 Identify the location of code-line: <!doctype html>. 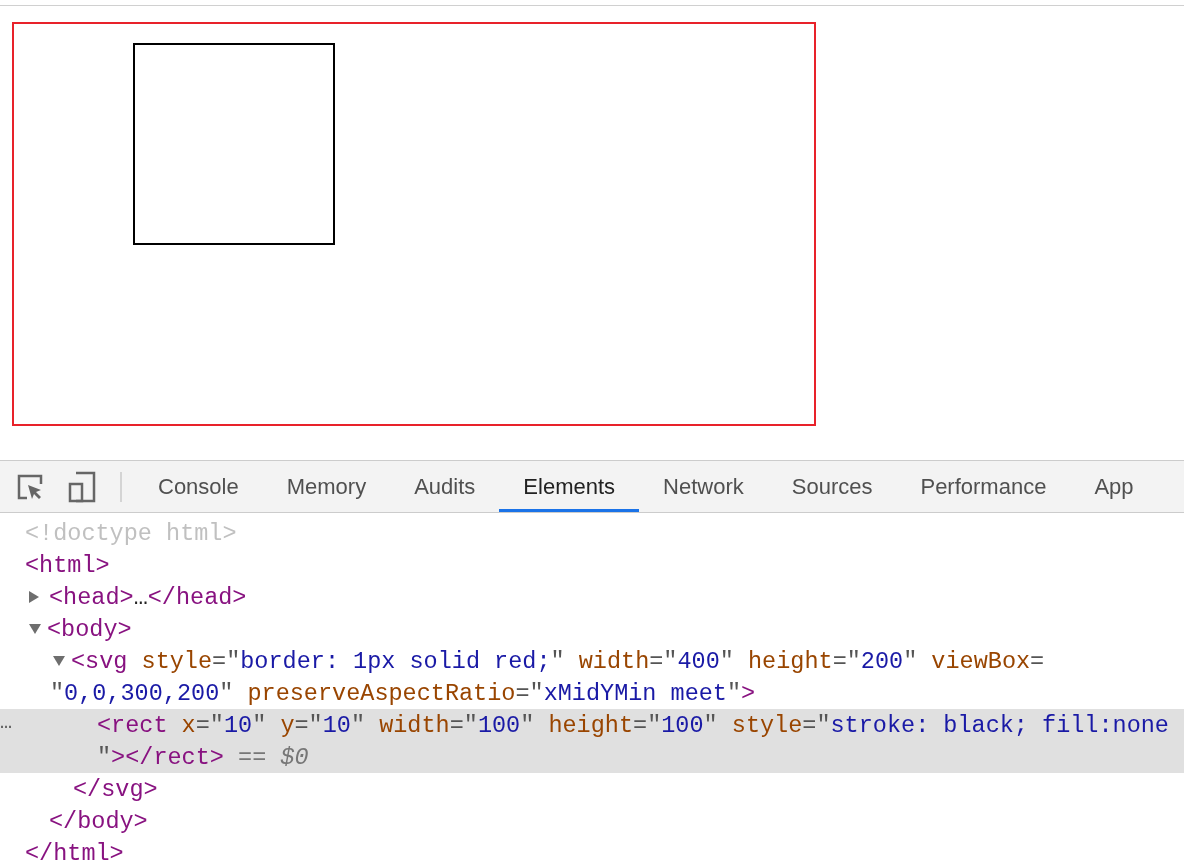
(131, 533).